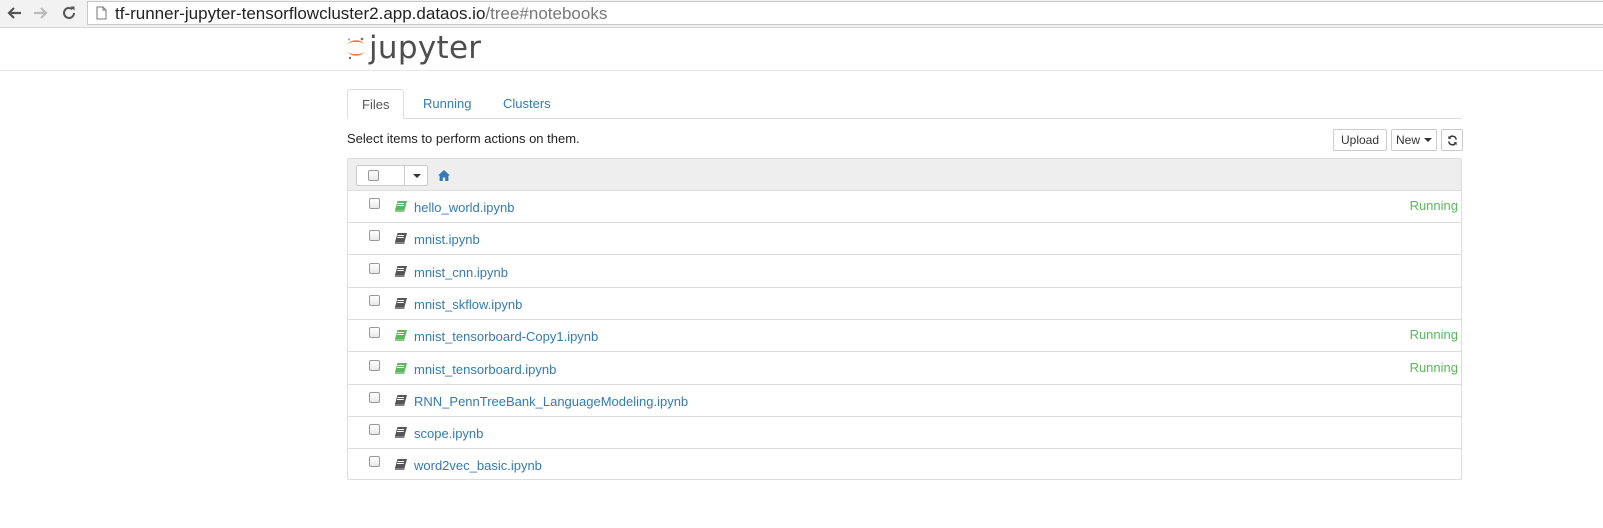  I want to click on divider, so click(404, 175).